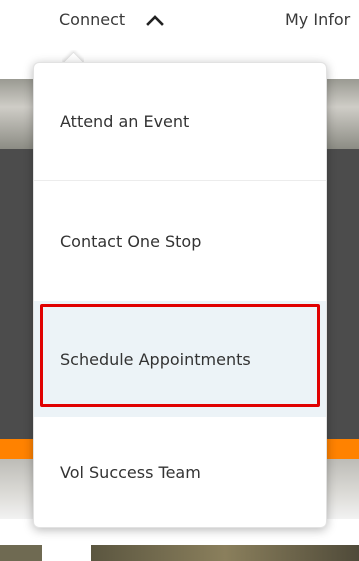 The image size is (359, 561). Describe the element at coordinates (317, 19) in the screenshot. I see `nav-my-info: My Infor` at that location.